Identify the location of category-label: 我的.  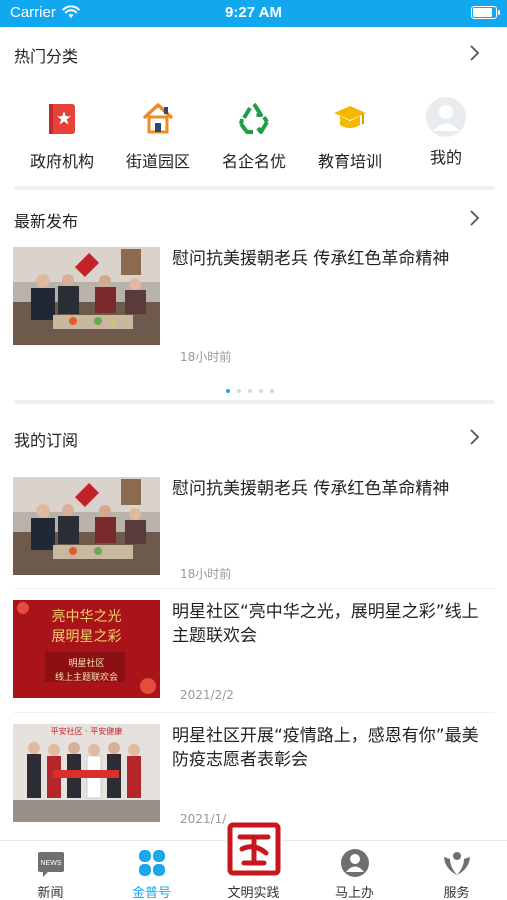
(445, 157).